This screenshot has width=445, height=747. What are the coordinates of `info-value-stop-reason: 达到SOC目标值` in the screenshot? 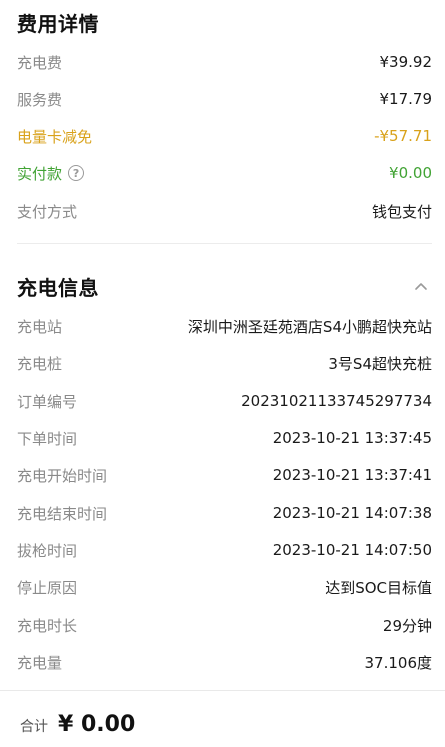 It's located at (378, 587).